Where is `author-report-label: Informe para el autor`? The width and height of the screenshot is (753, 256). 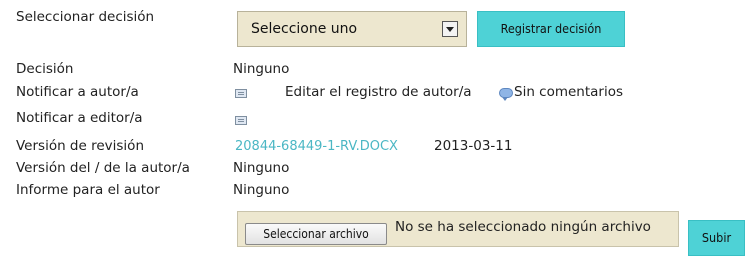 author-report-label: Informe para el autor is located at coordinates (88, 190).